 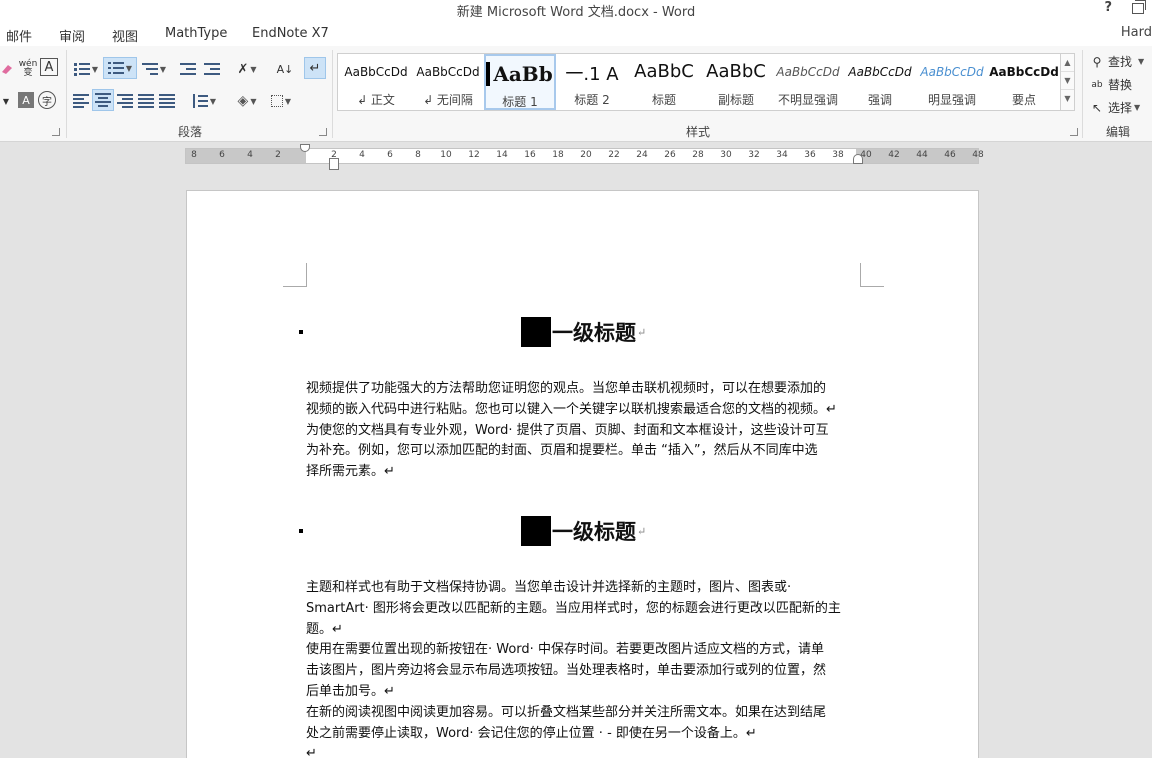 What do you see at coordinates (350, 691) in the screenshot?
I see `text-line: 后单击加号。↵` at bounding box center [350, 691].